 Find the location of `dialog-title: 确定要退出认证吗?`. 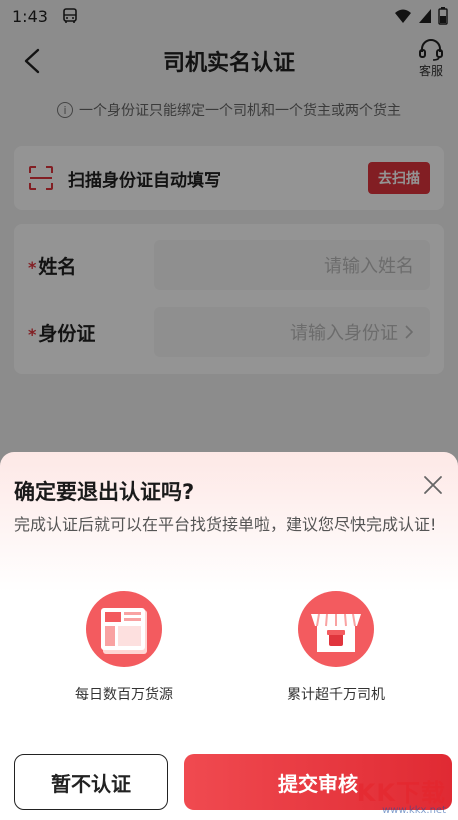

dialog-title: 确定要退出认证吗? is located at coordinates (104, 492).